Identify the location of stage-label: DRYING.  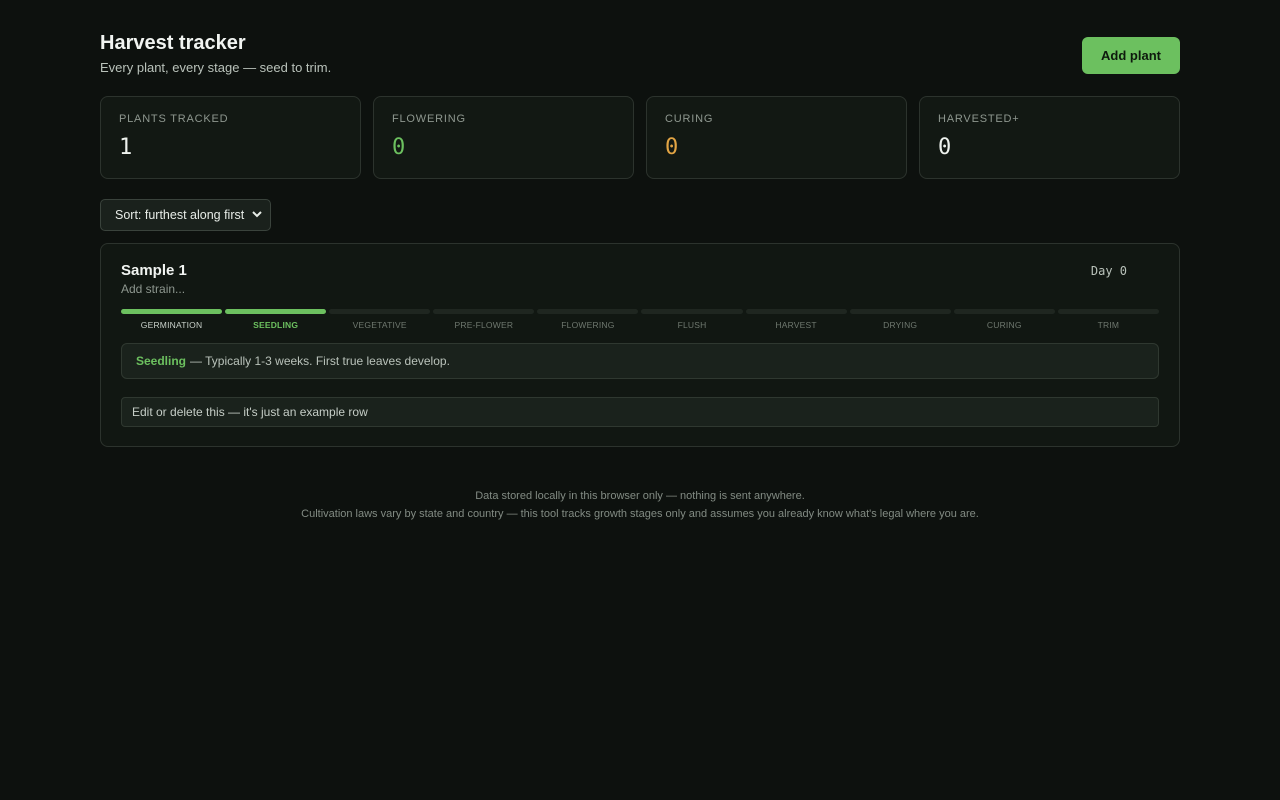
(900, 325).